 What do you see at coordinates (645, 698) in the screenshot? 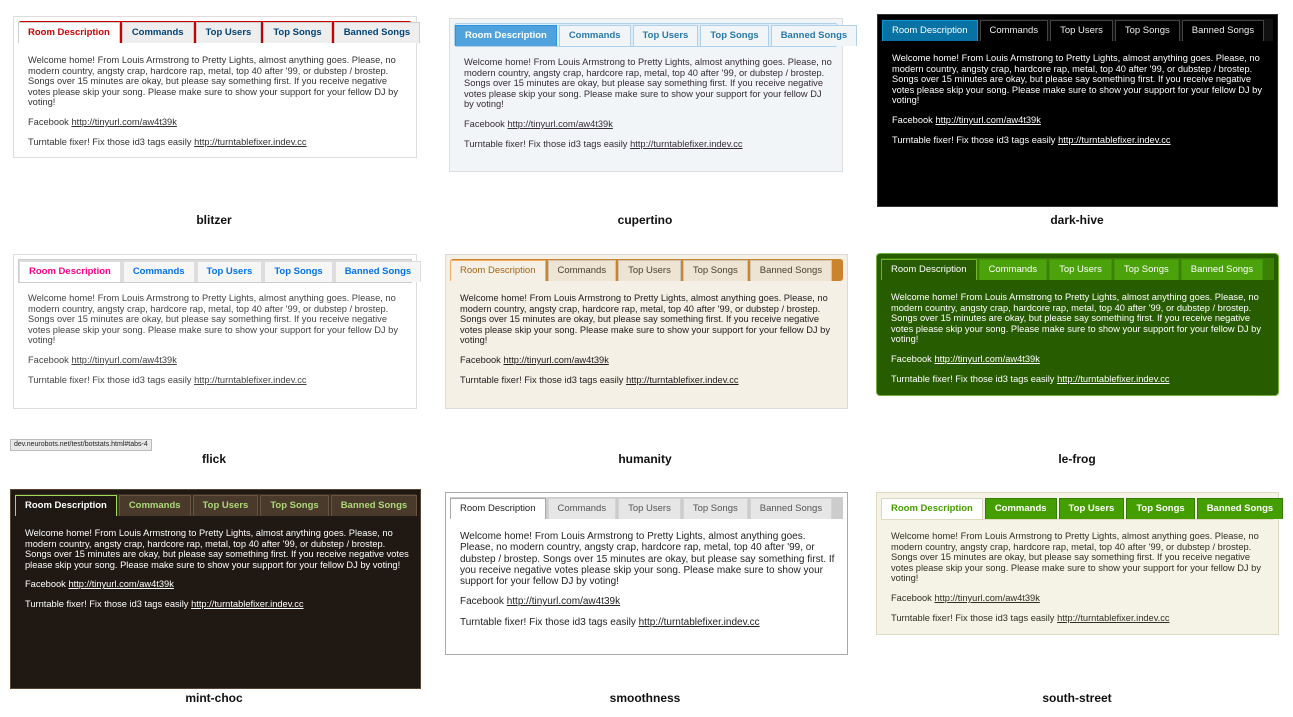
I see `theme-caption: smoothness` at bounding box center [645, 698].